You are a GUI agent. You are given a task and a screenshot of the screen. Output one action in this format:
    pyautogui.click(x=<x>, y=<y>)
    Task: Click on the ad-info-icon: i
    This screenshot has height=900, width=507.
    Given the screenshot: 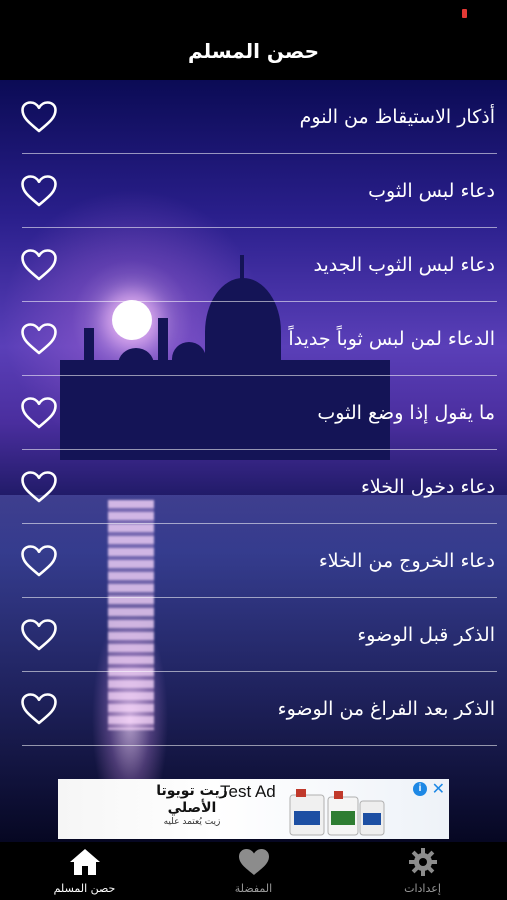 What is the action you would take?
    pyautogui.click(x=420, y=789)
    